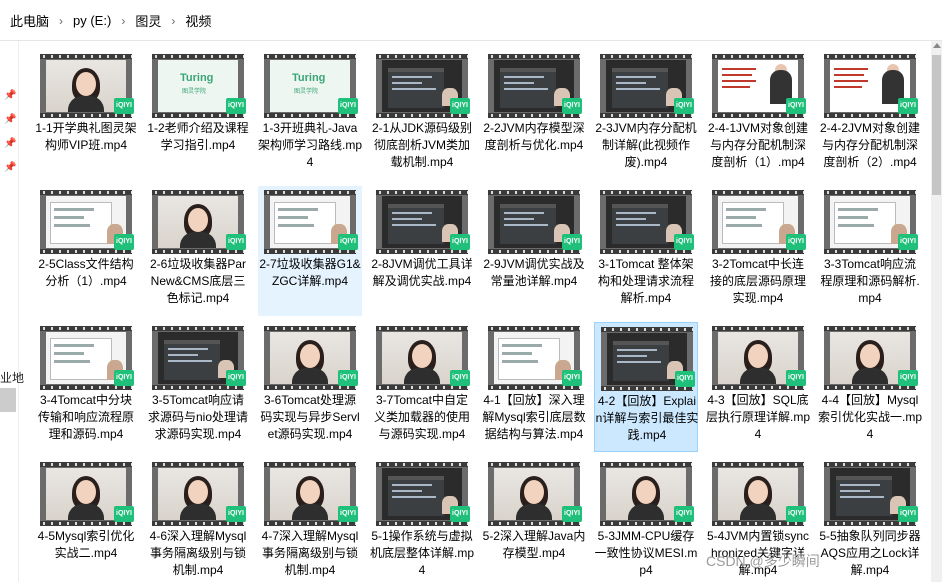 The width and height of the screenshot is (942, 588). Describe the element at coordinates (870, 417) in the screenshot. I see `file-name: 4-4【回放】Mysql索引优化实战一.mp4` at that location.